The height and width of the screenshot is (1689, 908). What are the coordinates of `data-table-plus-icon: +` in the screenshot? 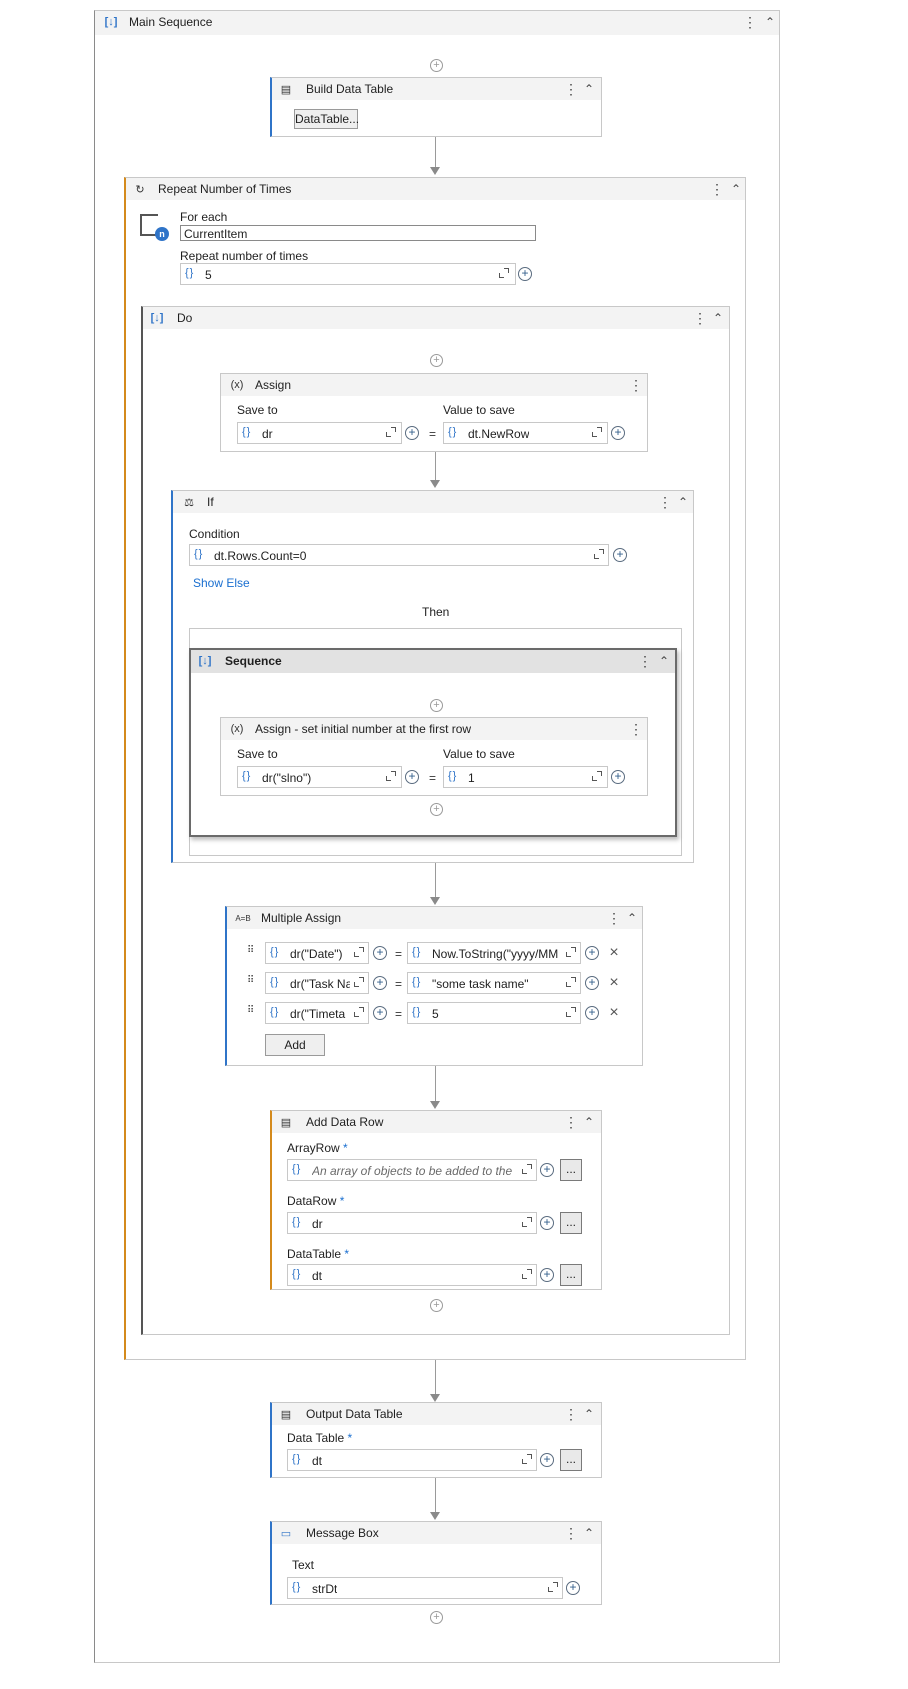 It's located at (547, 1275).